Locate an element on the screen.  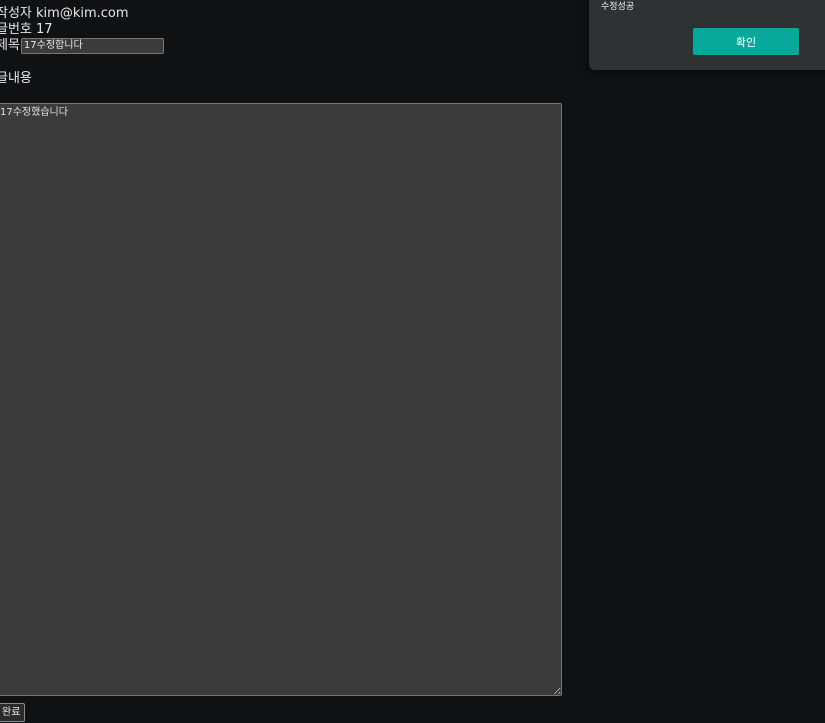
writer-row: 작성자 kim@kim.com is located at coordinates (64, 14).